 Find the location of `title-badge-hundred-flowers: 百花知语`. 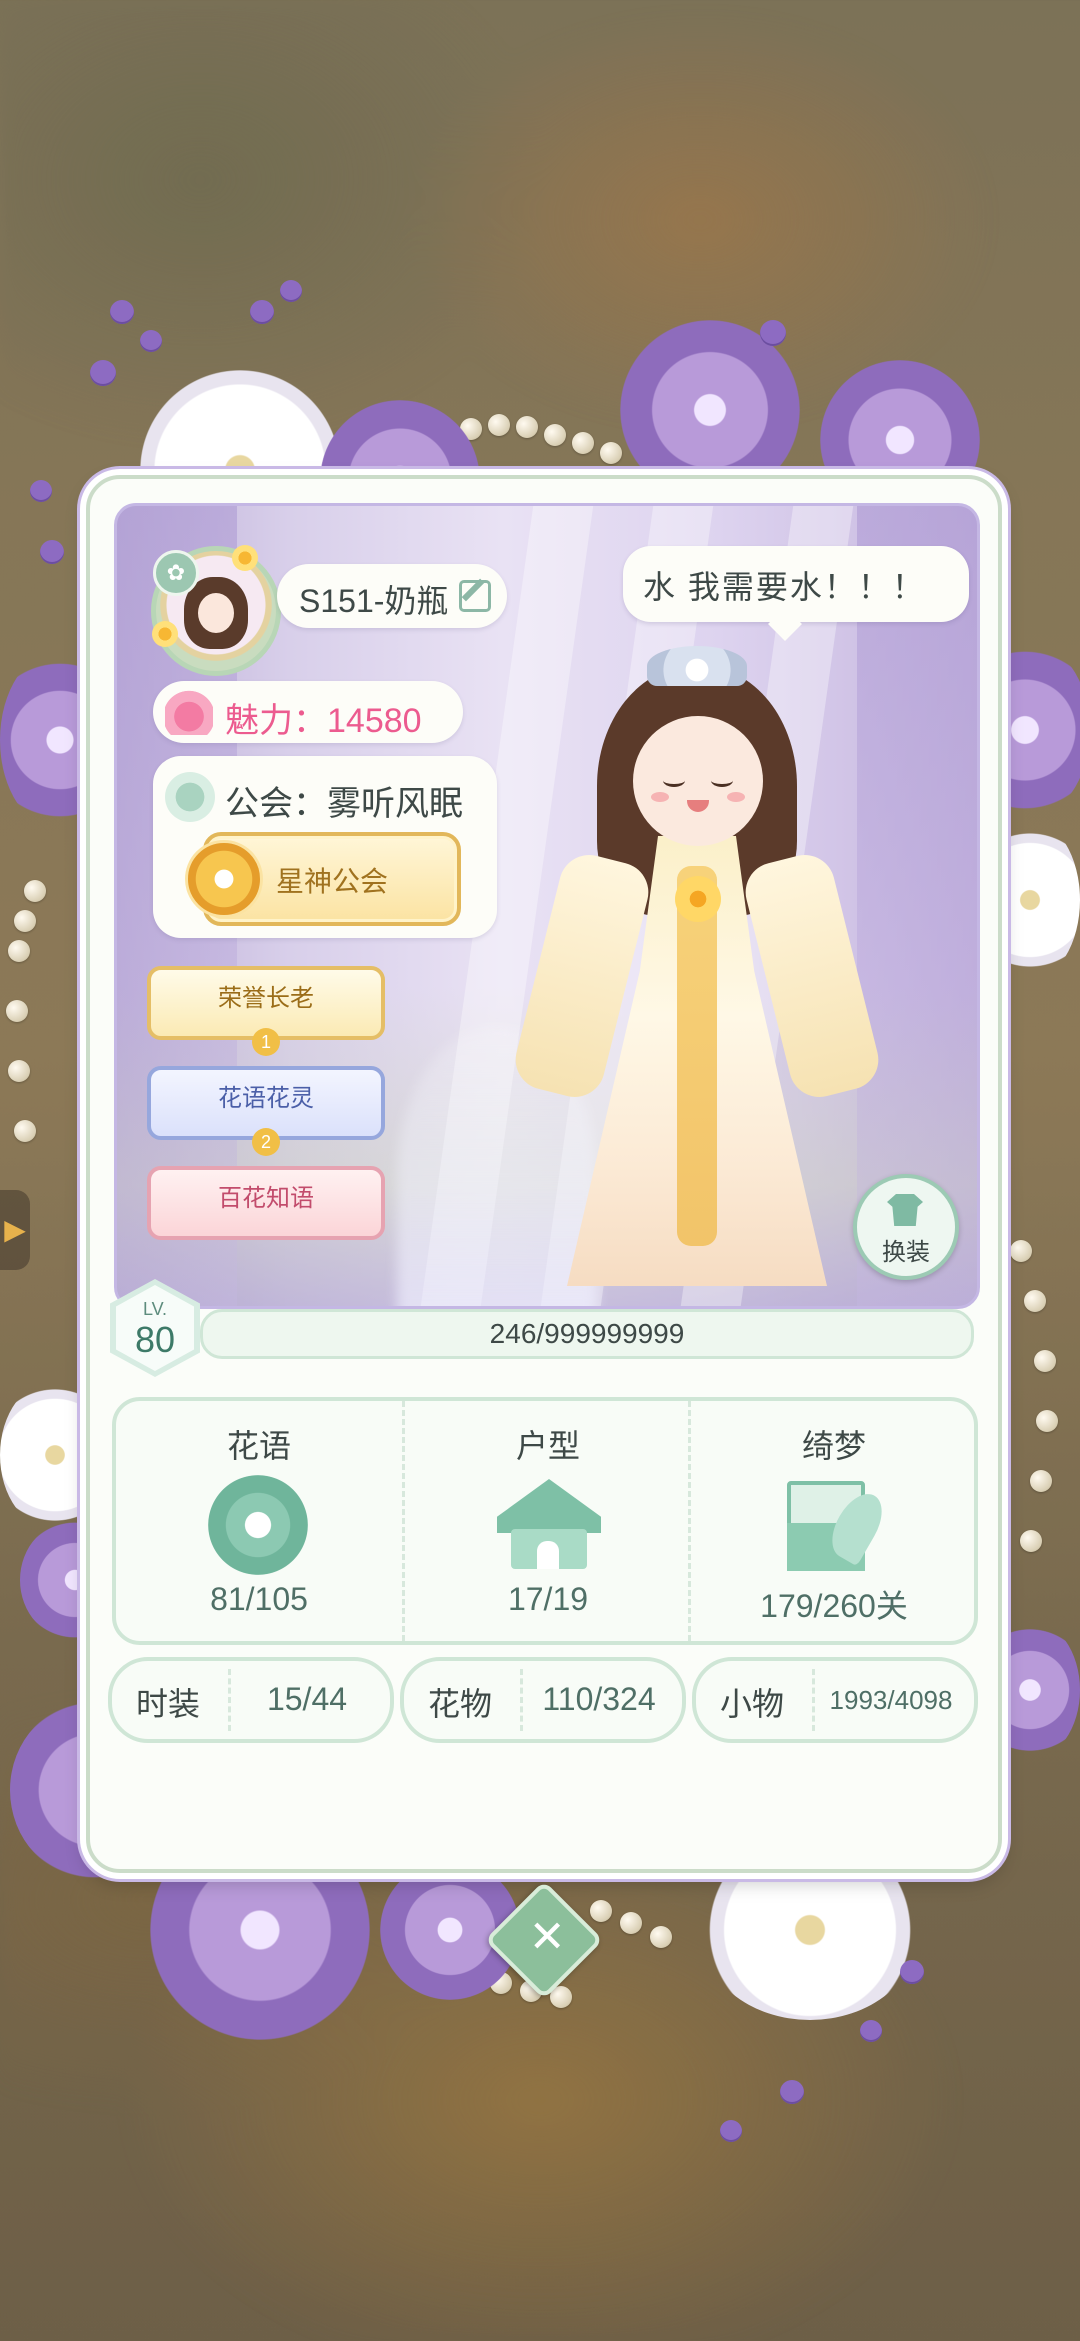

title-badge-hundred-flowers: 百花知语 is located at coordinates (266, 1203).